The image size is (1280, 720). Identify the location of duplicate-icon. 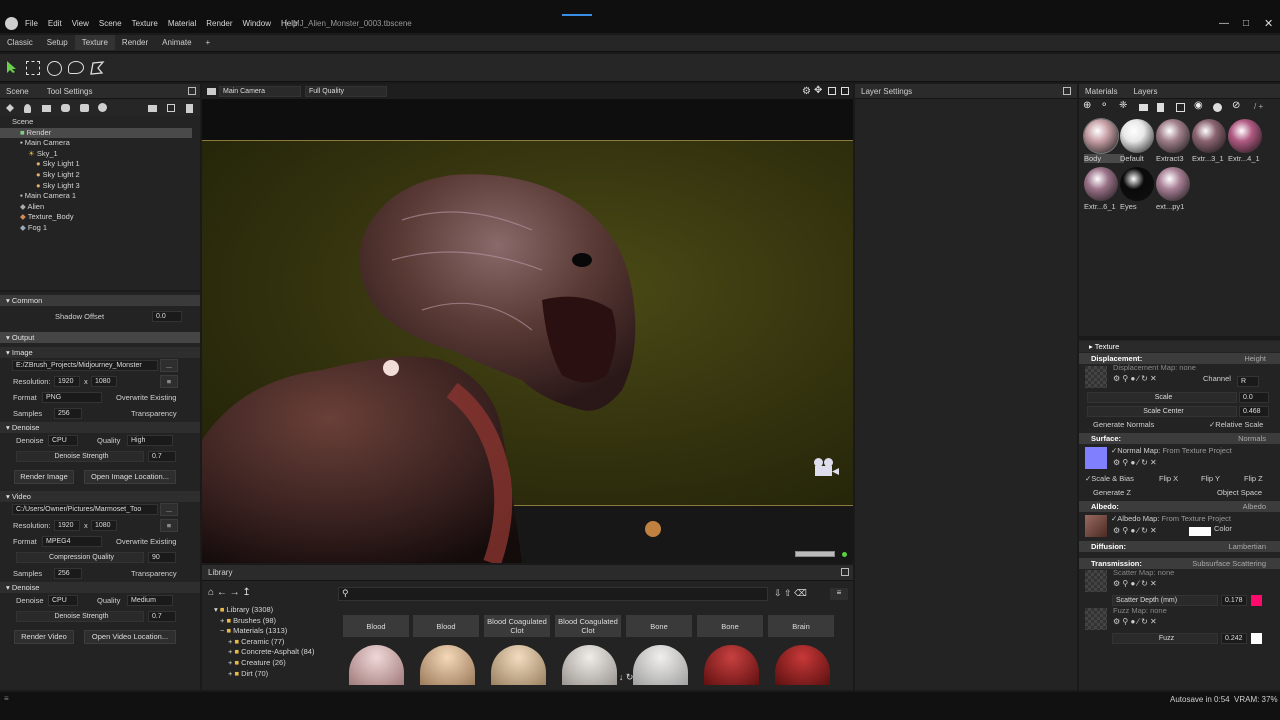
(171, 108).